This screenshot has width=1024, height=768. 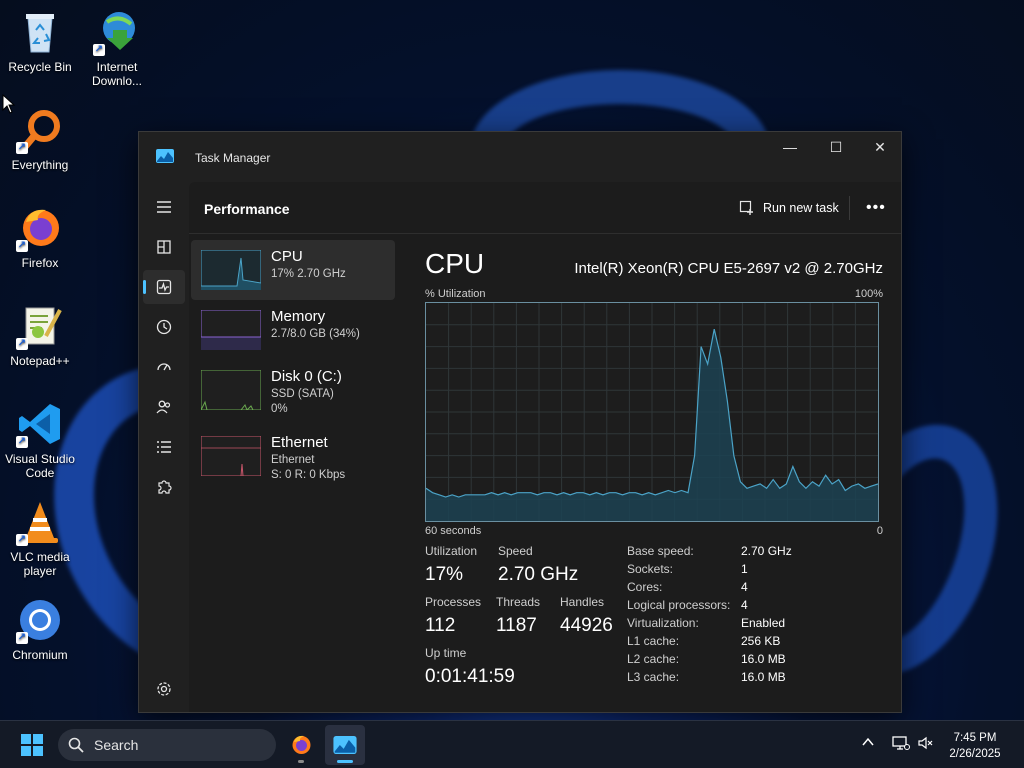 What do you see at coordinates (293, 456) in the screenshot?
I see `resource-ethernet: Ethernet Ethernet S: 0 R: 0 Kbps` at bounding box center [293, 456].